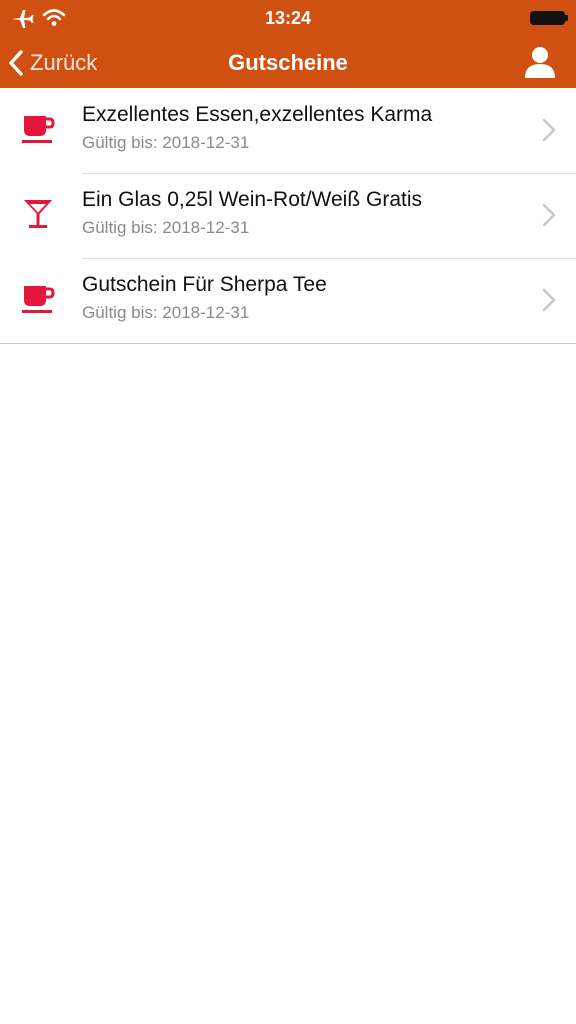 This screenshot has height=1024, width=576. Describe the element at coordinates (549, 18) in the screenshot. I see `battery-icon` at that location.